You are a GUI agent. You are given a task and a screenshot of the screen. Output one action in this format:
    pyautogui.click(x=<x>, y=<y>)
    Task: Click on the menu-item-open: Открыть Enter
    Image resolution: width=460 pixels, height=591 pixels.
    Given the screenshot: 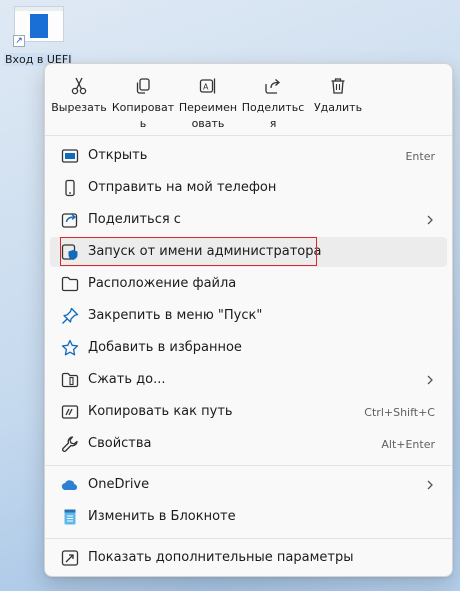 What is the action you would take?
    pyautogui.click(x=248, y=156)
    